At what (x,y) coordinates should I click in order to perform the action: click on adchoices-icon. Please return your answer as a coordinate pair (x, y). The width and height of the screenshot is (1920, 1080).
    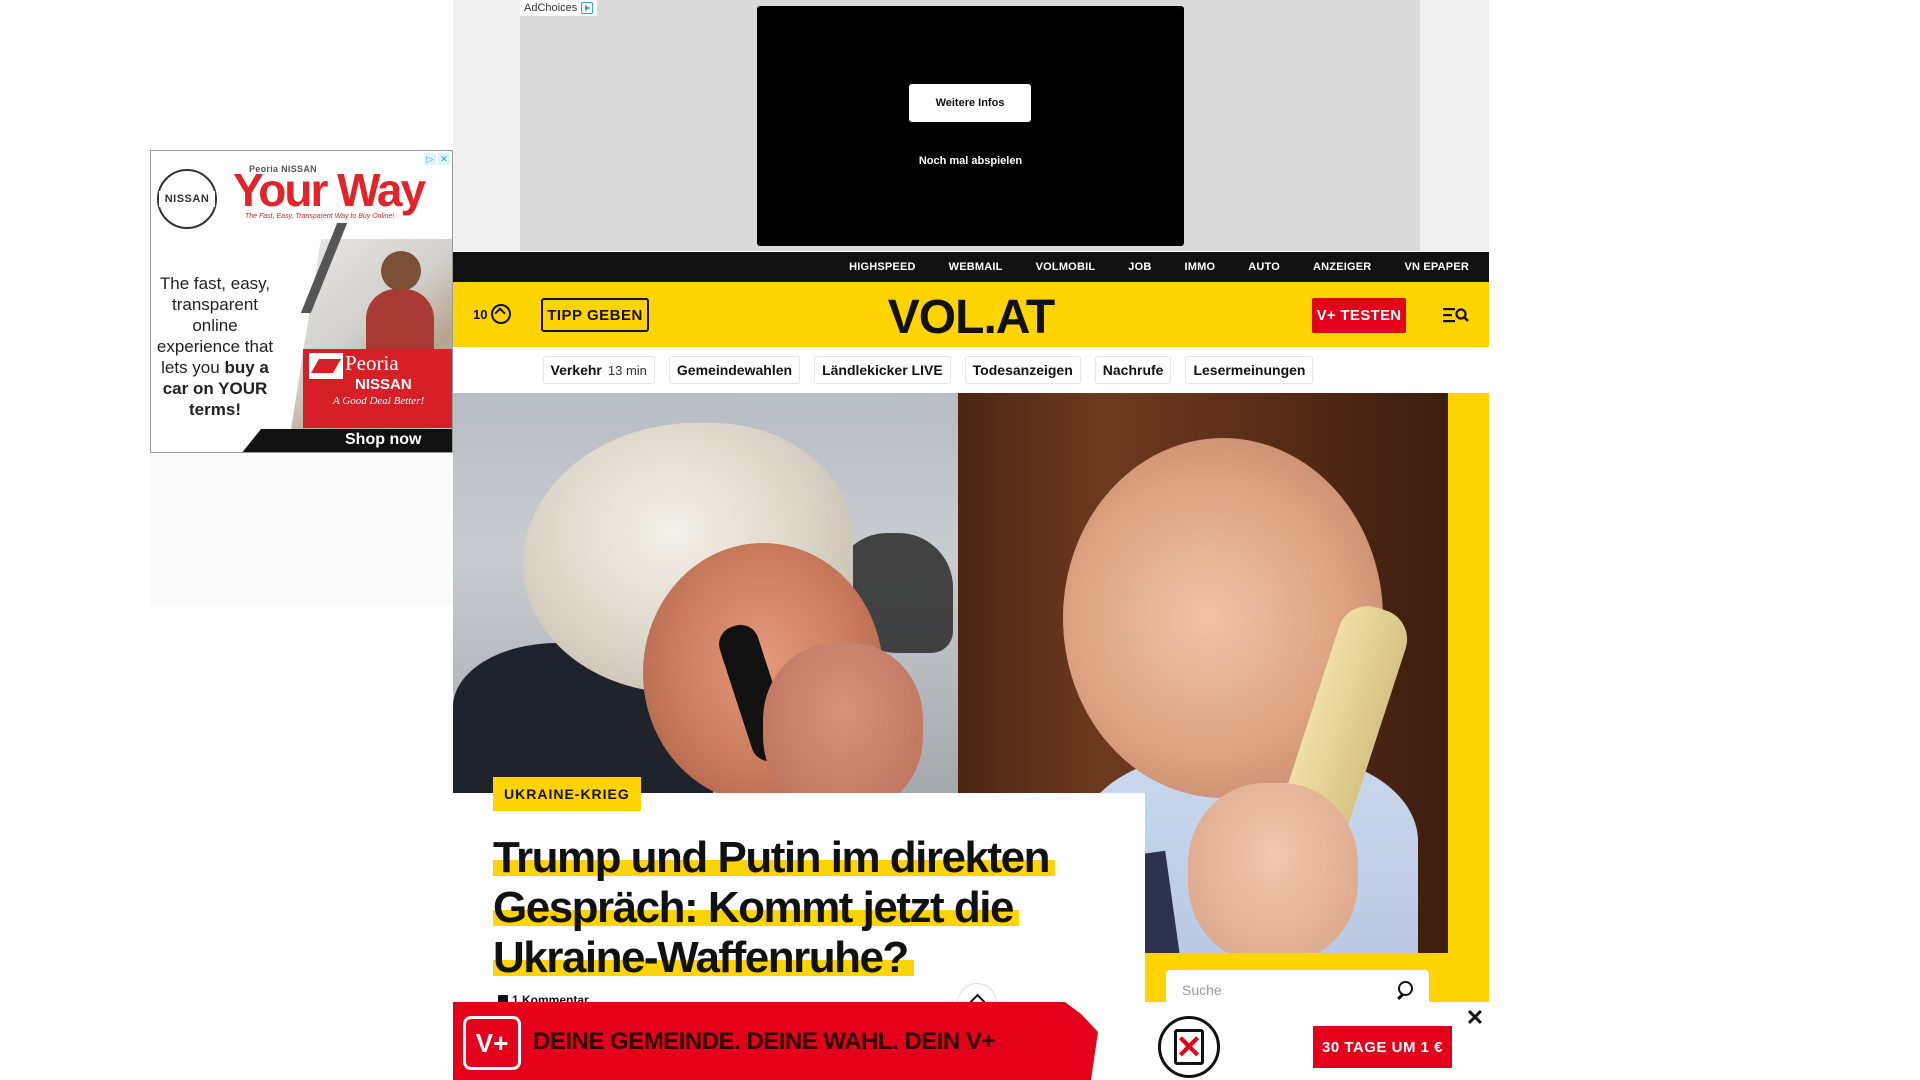
    Looking at the image, I should click on (587, 8).